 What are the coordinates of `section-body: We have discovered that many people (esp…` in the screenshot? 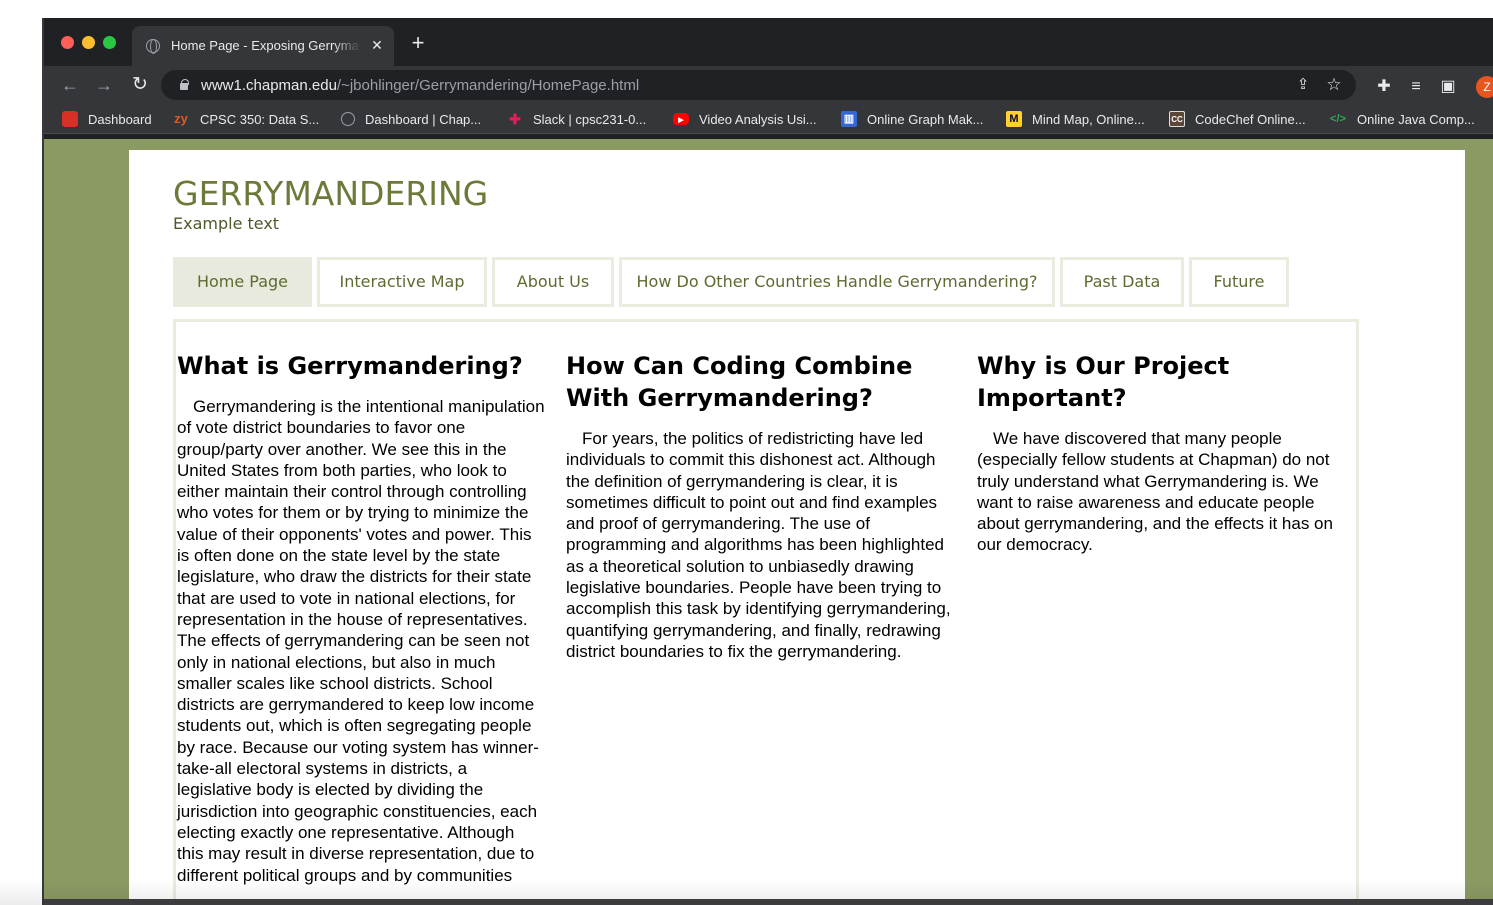 It's located at (1155, 492).